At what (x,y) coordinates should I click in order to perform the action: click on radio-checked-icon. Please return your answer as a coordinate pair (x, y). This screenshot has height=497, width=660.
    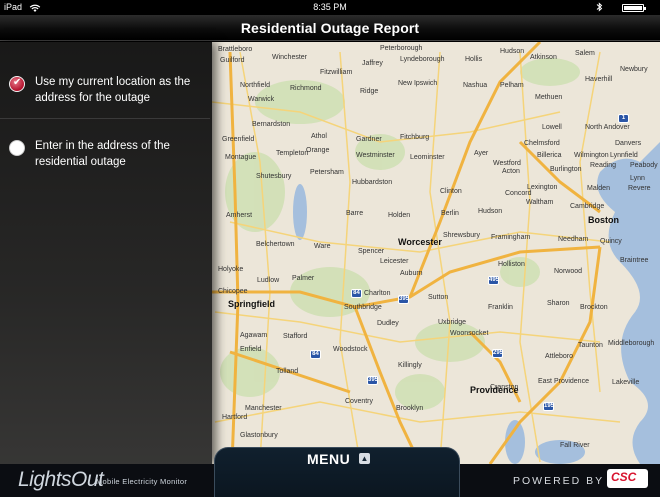
    Looking at the image, I should click on (17, 84).